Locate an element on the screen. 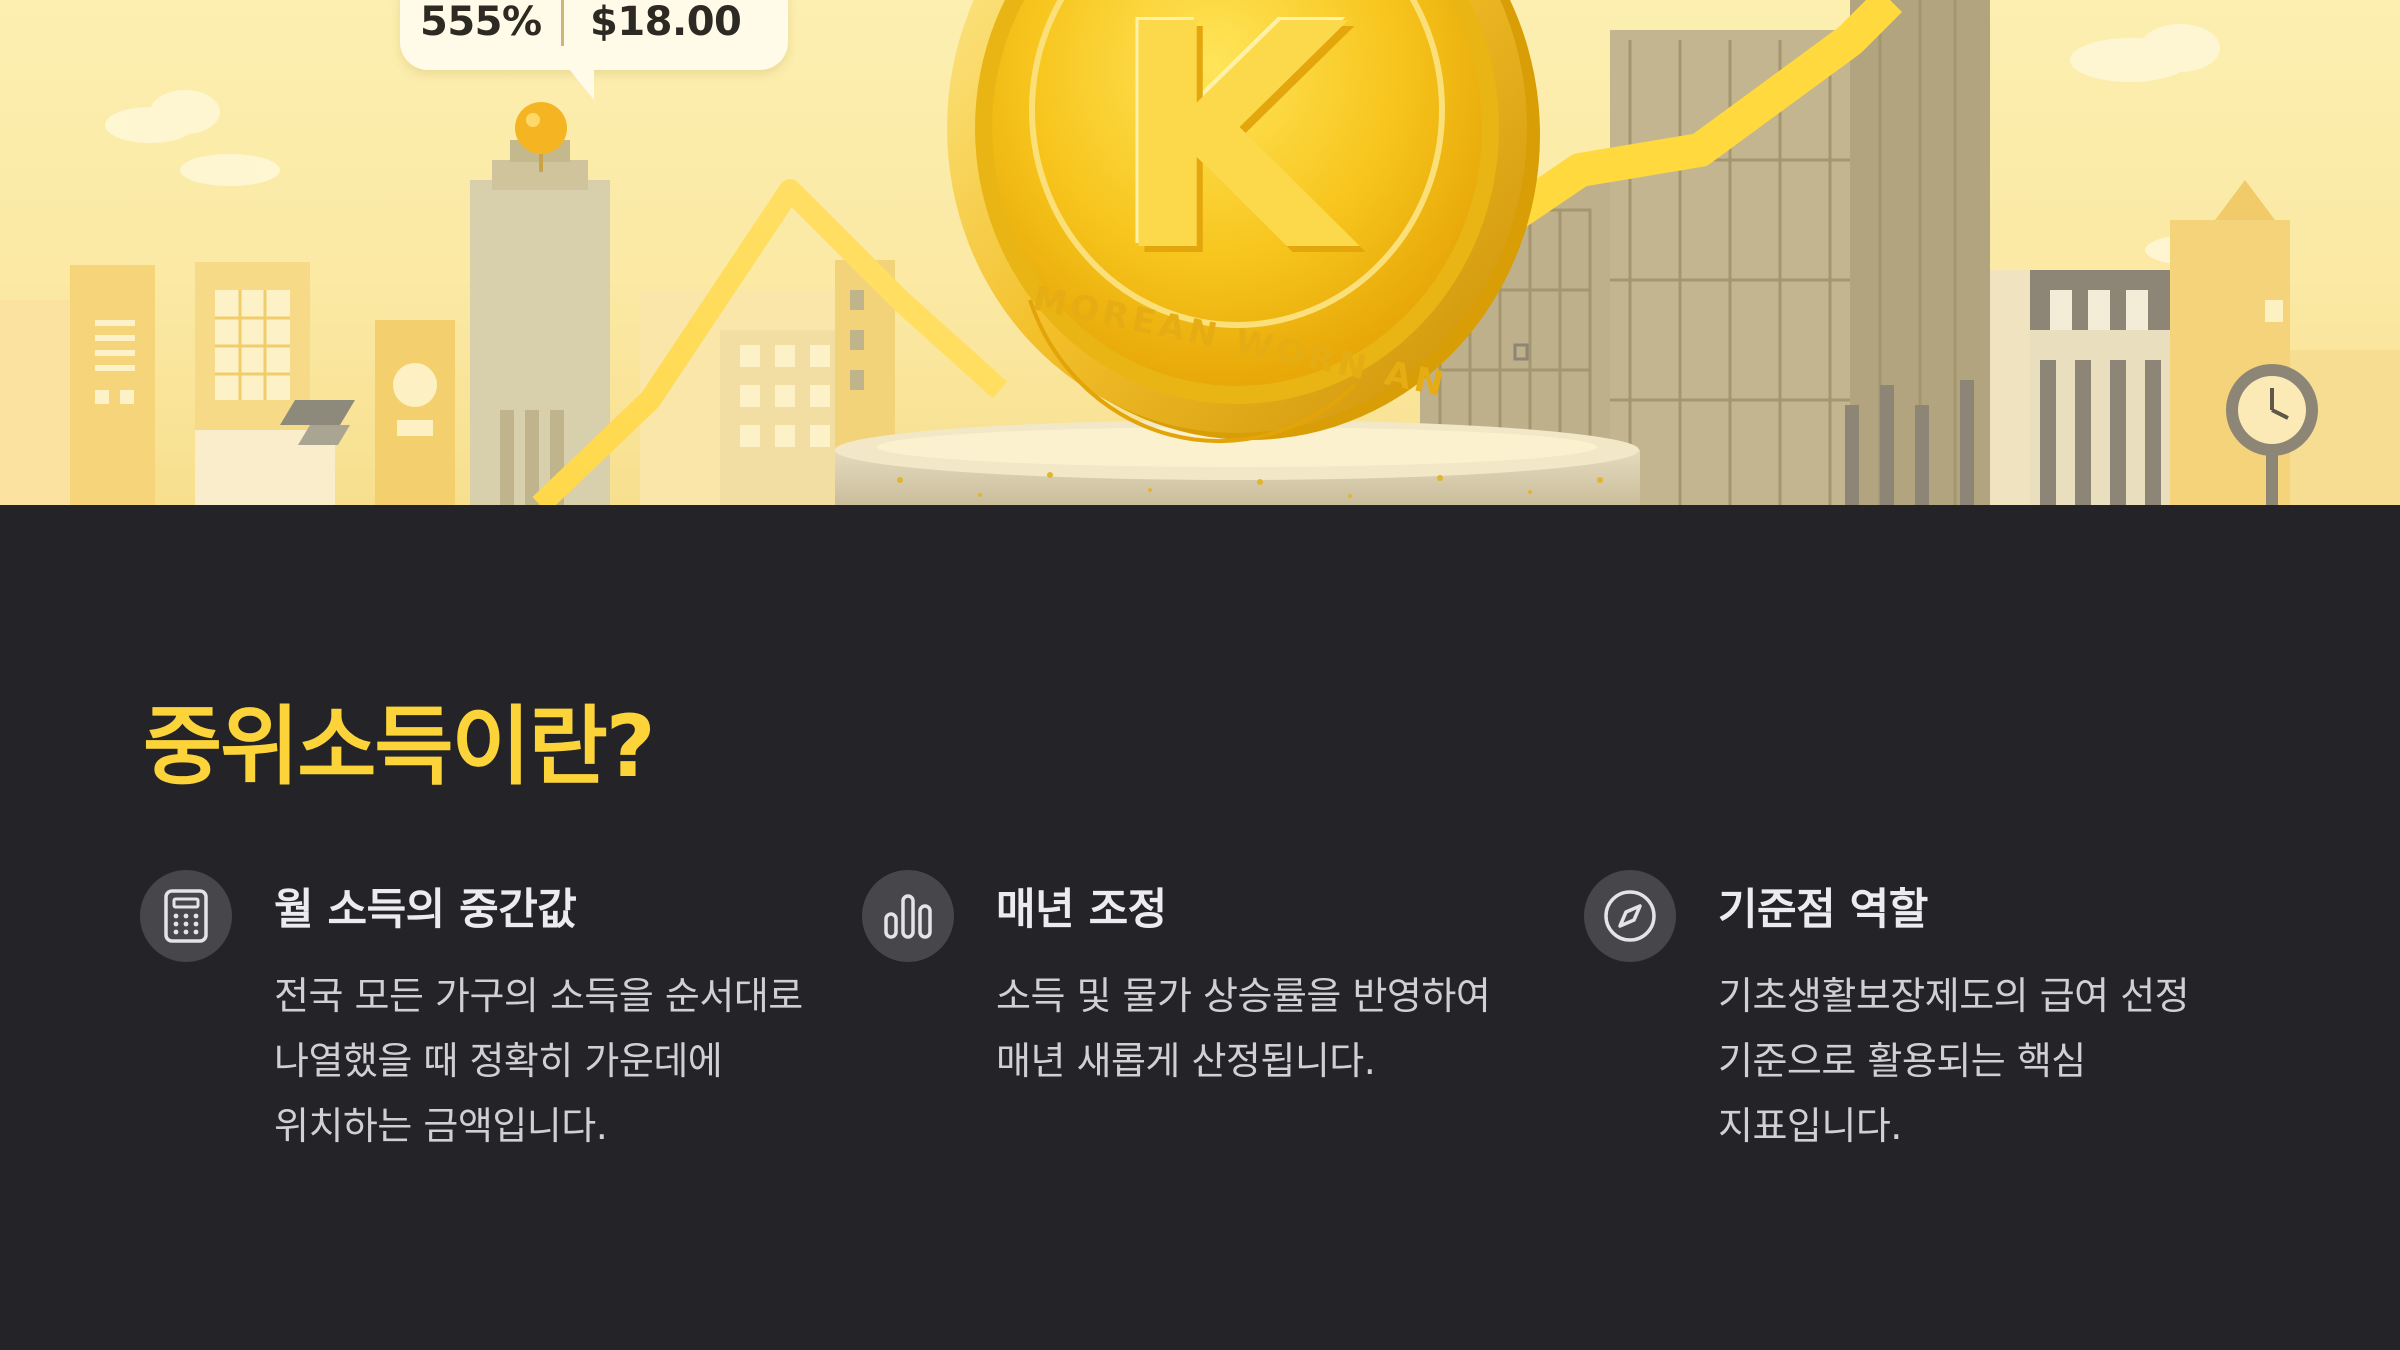  bar-chart-icon is located at coordinates (908, 916).